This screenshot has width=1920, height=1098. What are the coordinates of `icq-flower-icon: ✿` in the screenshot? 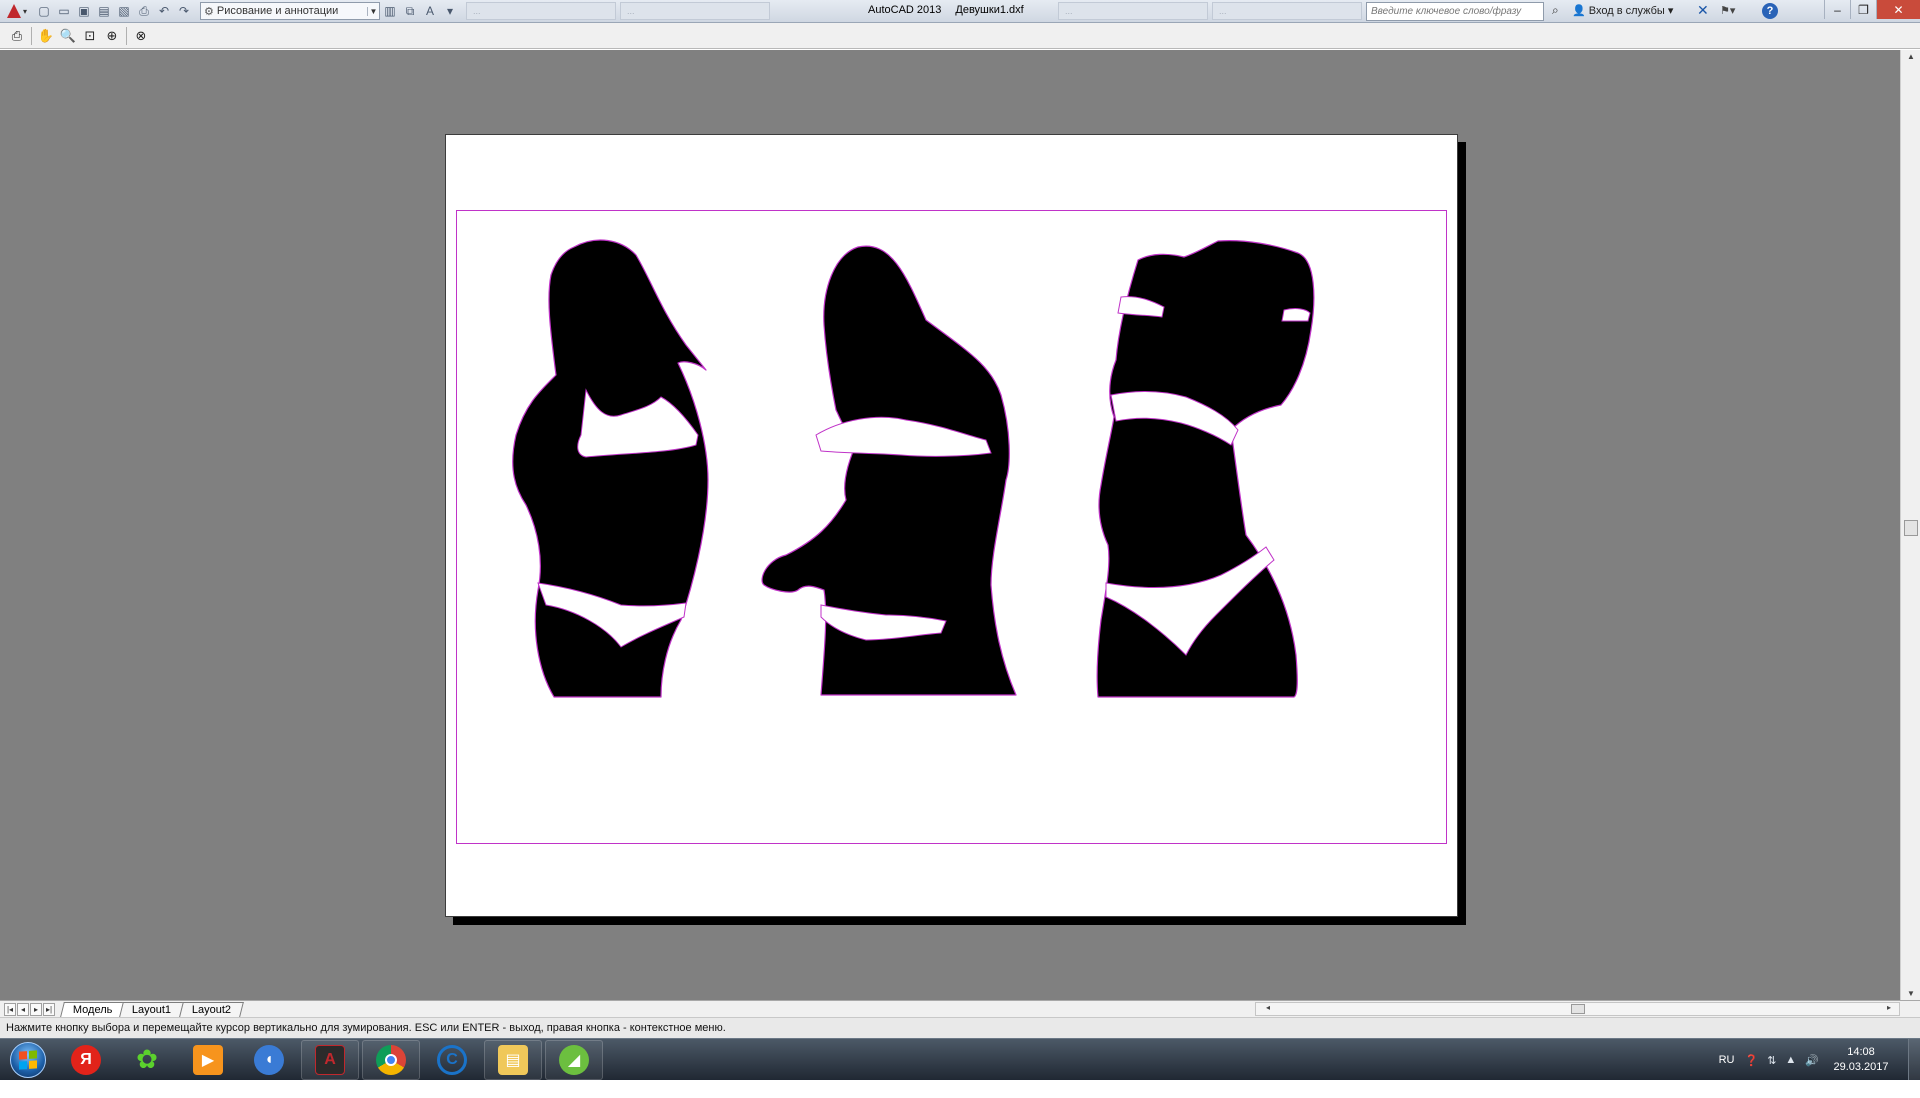 It's located at (147, 1059).